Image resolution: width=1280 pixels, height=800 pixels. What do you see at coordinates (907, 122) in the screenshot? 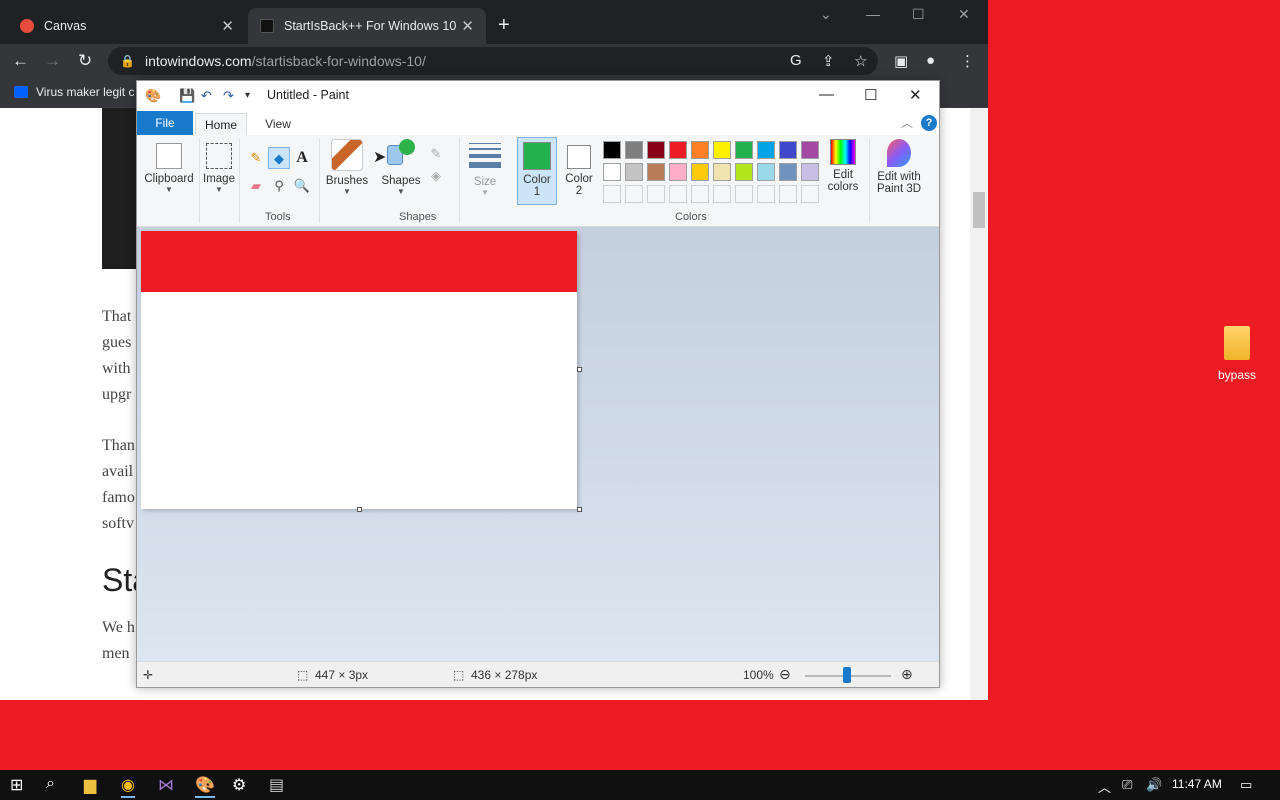
I see `collapse-ribbon-icon: ︿` at bounding box center [907, 122].